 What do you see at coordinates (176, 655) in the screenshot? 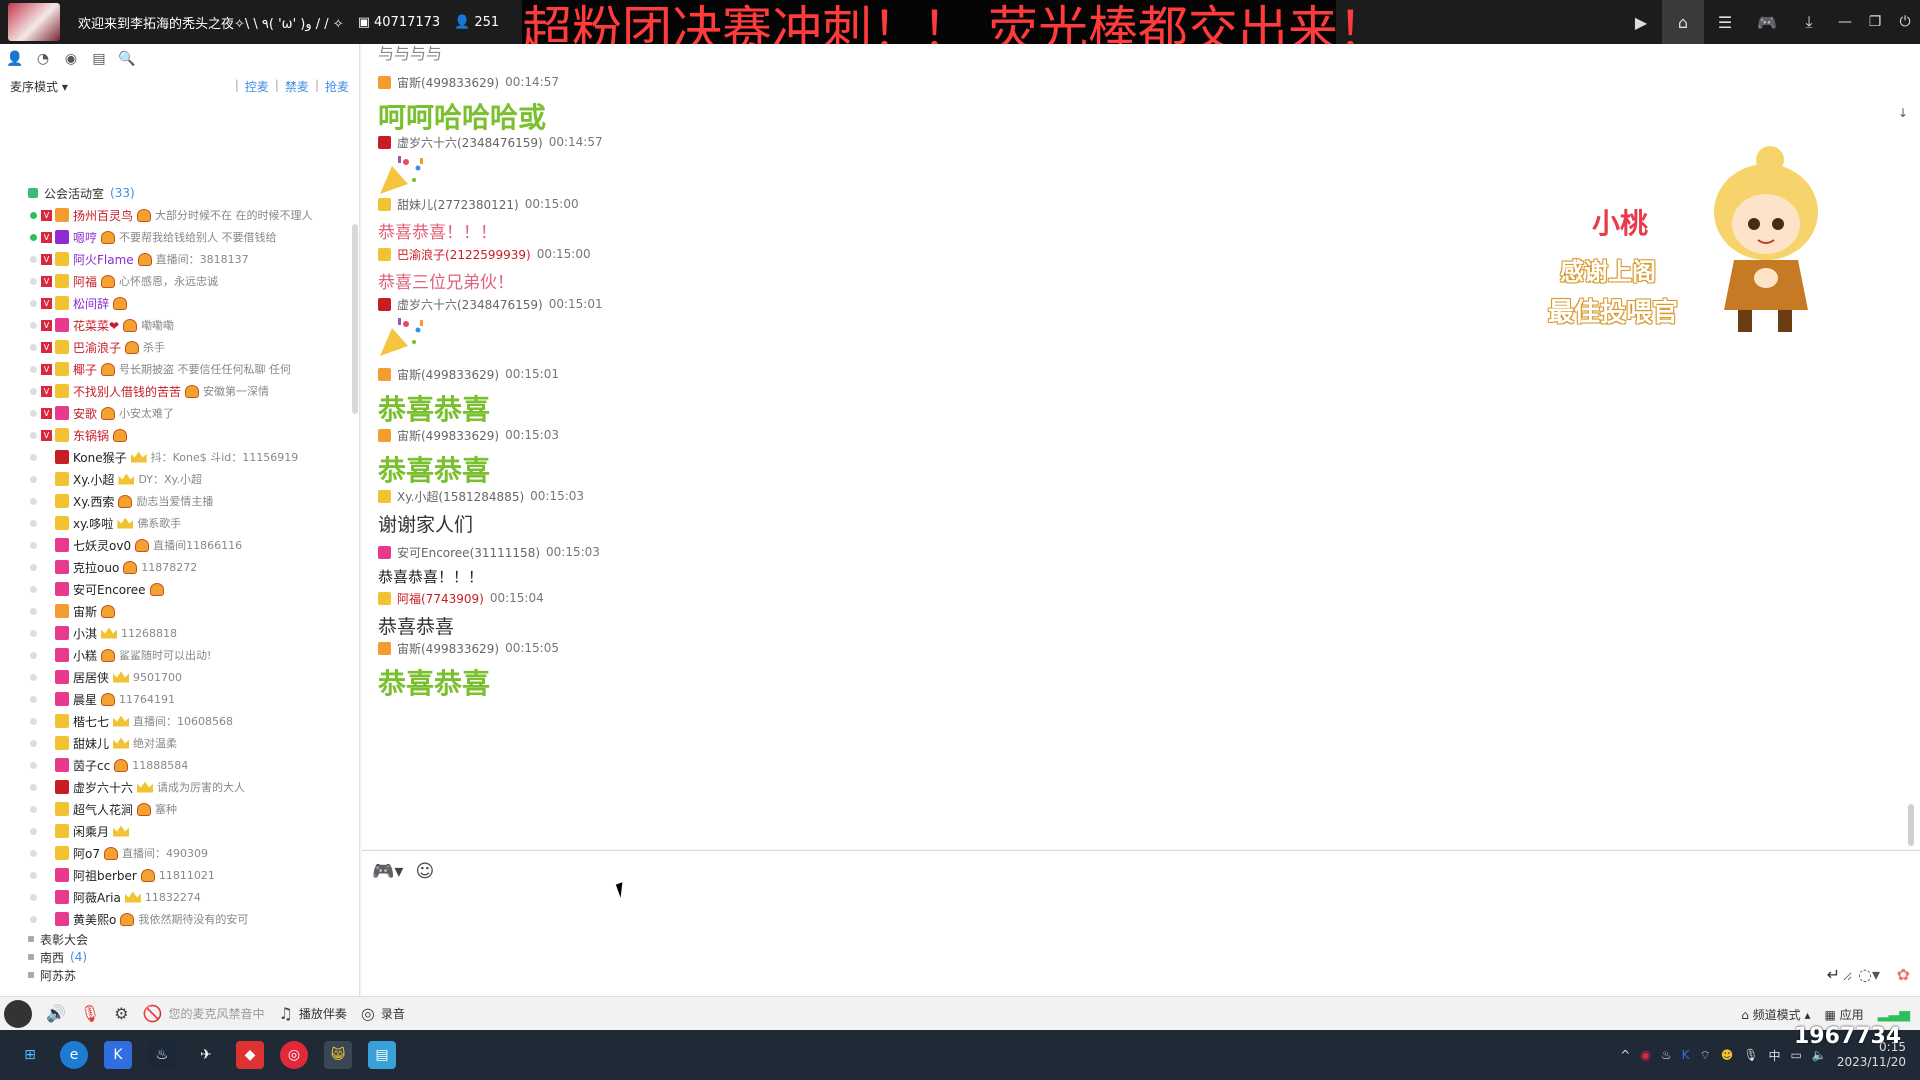
I see `member-row: 小糕 鲨鲨随时可以出动!` at bounding box center [176, 655].